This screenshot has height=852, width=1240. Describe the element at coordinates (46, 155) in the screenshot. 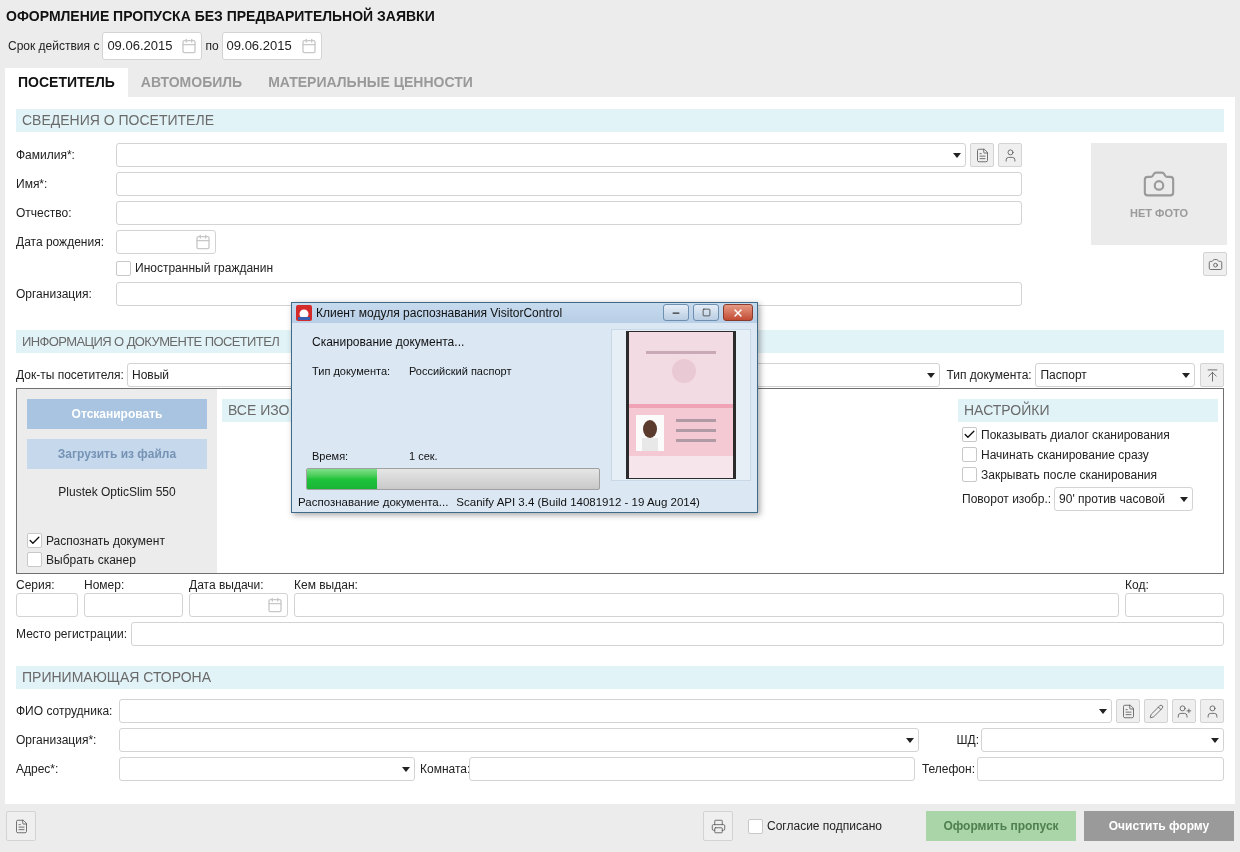

I see `field-label: Фамилия*:` at that location.